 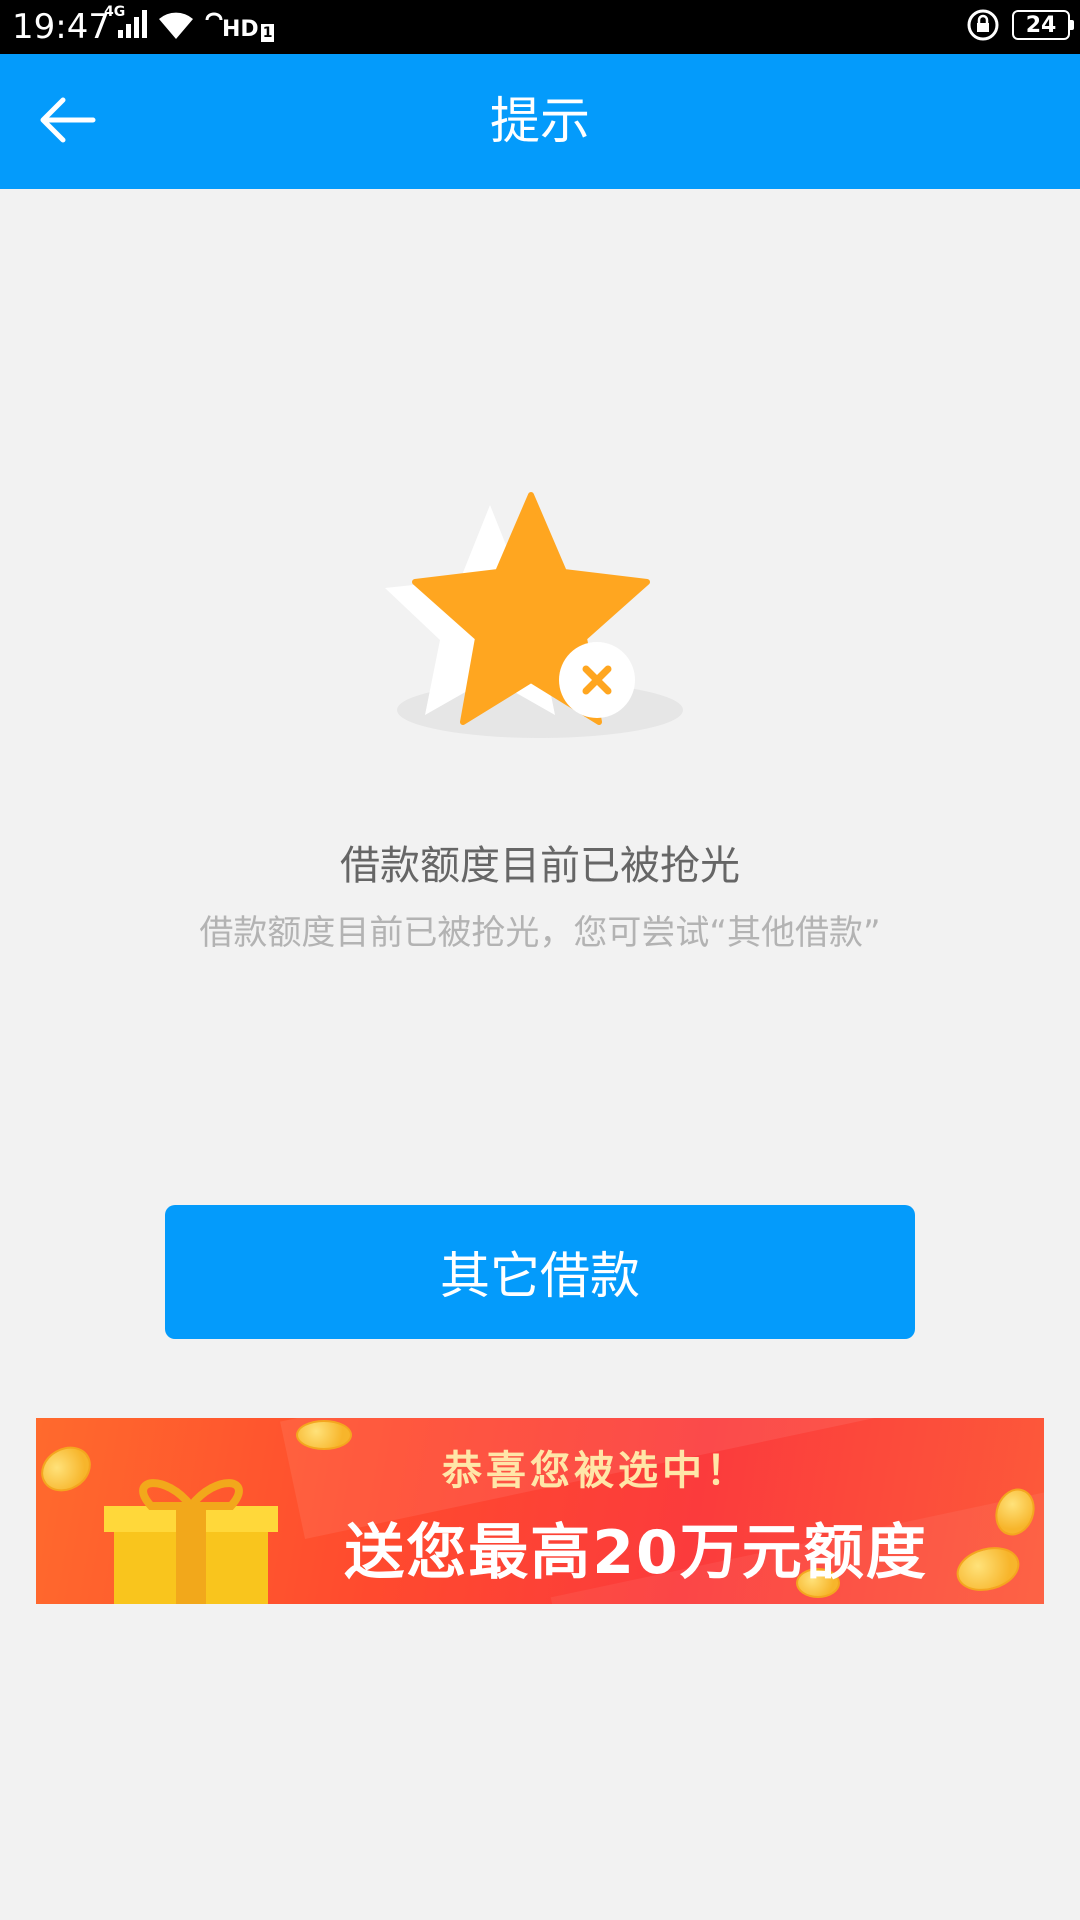 What do you see at coordinates (126, 23) in the screenshot?
I see `signal-icon: 4G` at bounding box center [126, 23].